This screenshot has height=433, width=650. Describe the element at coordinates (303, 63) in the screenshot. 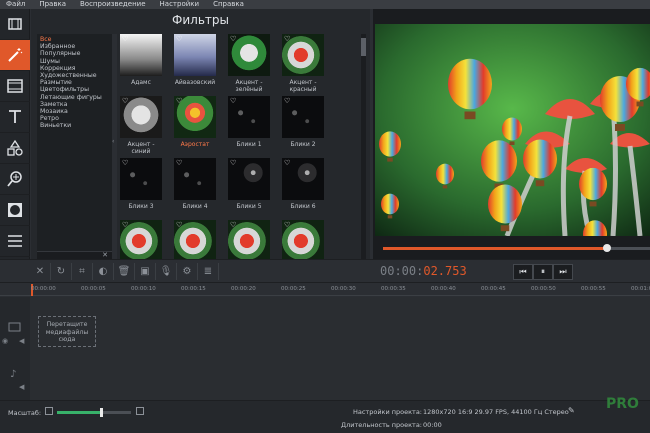

I see `filter-tile: ♡ Акцент - красный` at that location.